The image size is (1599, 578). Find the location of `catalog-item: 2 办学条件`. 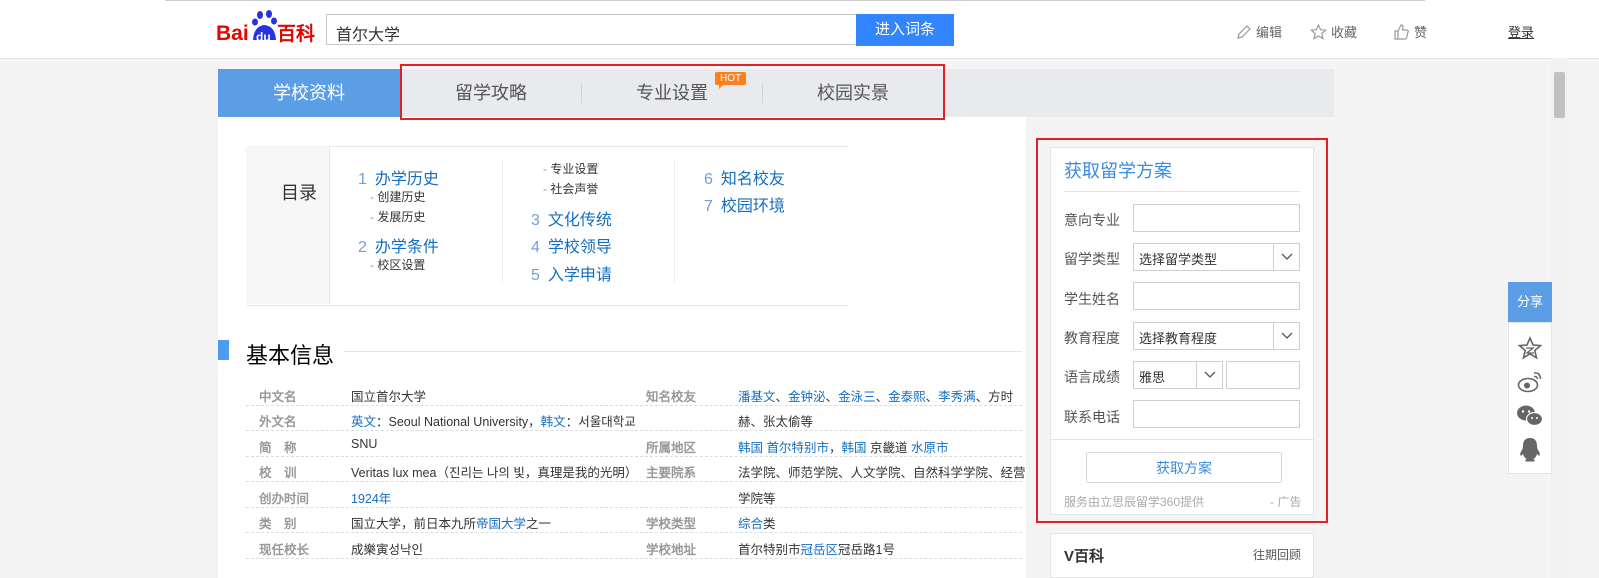

catalog-item: 2 办学条件 is located at coordinates (398, 245).